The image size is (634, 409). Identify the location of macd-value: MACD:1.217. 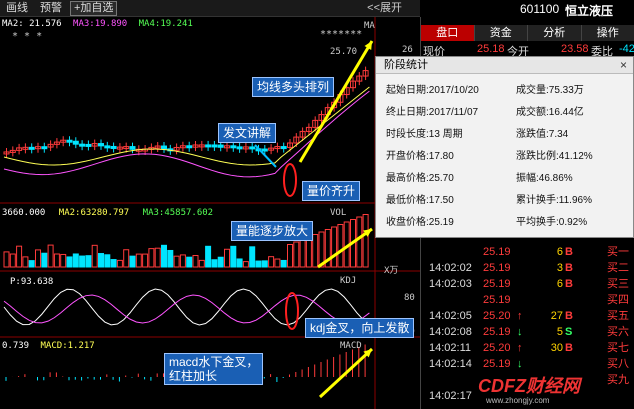
(67, 346).